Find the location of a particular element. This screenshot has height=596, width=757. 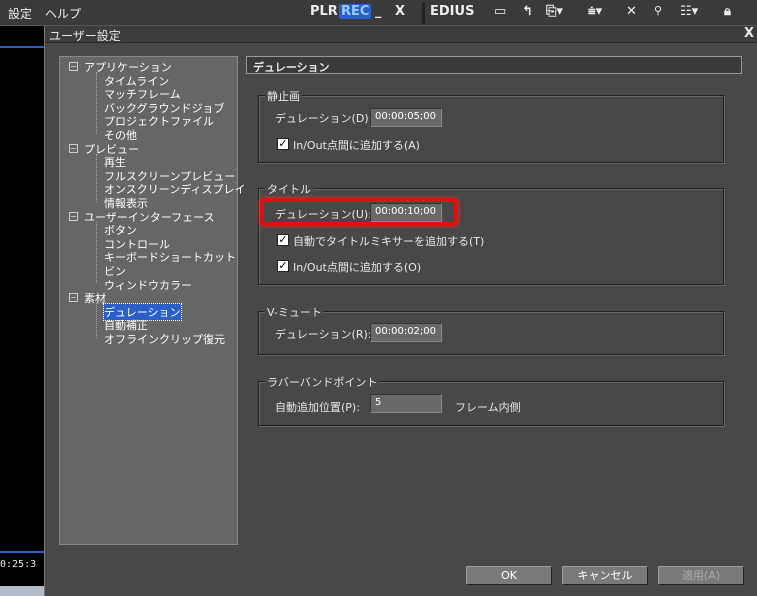

tree-item: オフラインクリップ復元 is located at coordinates (164, 339).